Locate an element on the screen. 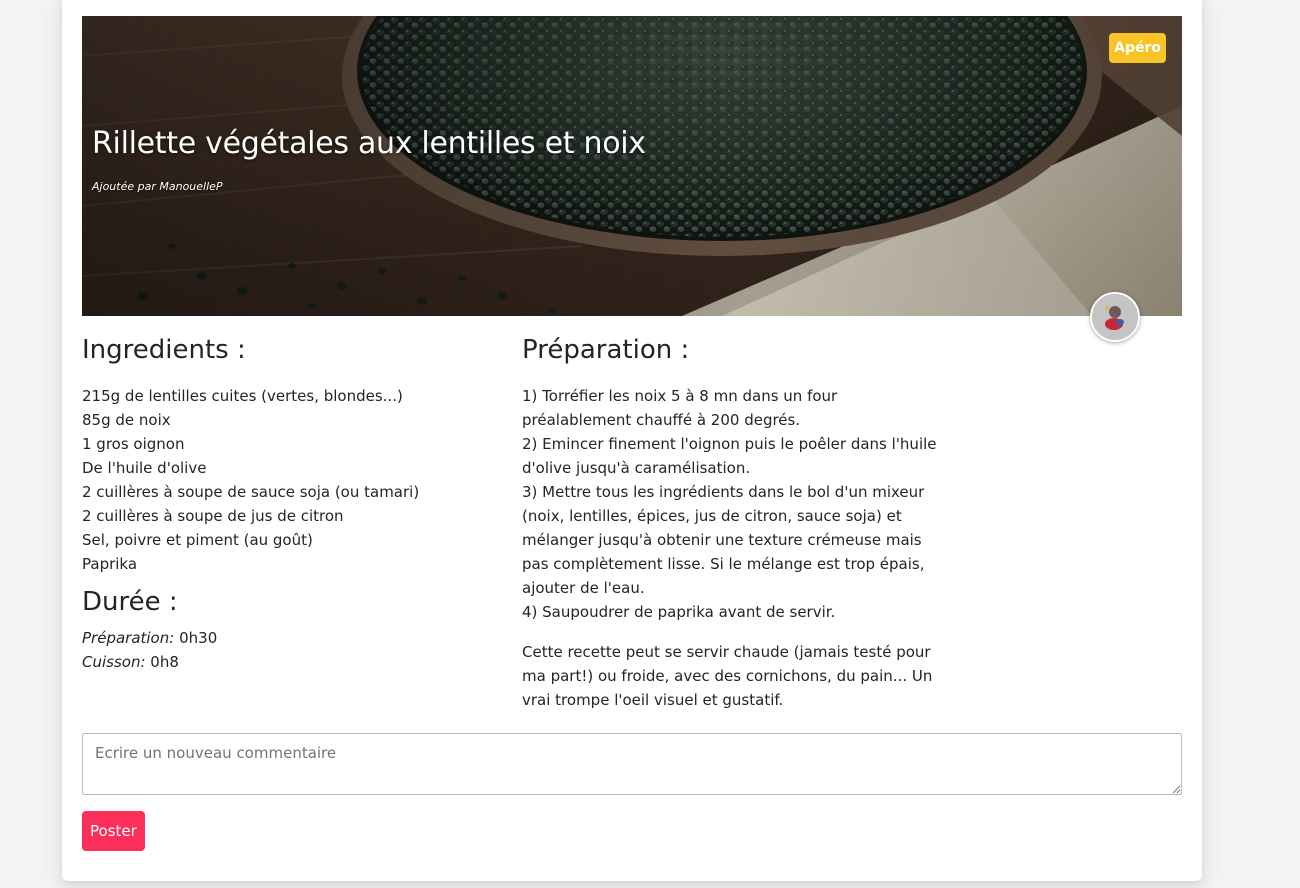  recipe-author: Ajoutée par ManouelleP is located at coordinates (157, 186).